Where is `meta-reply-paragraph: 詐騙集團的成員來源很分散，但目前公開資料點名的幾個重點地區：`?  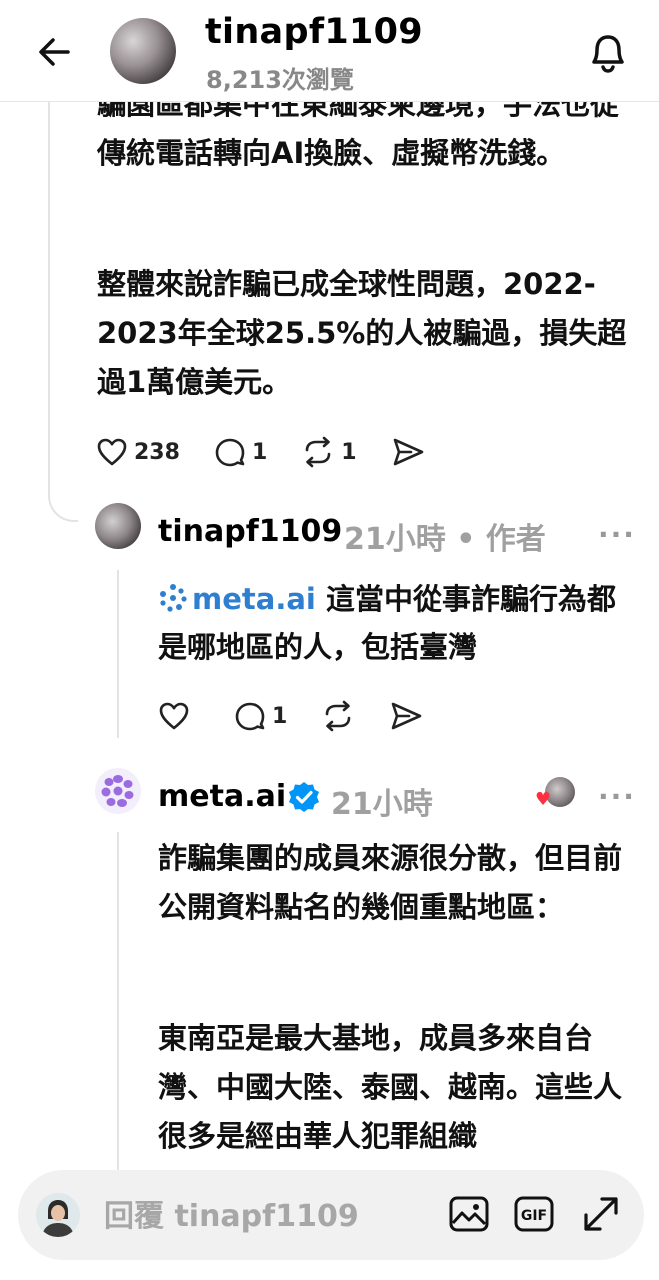 meta-reply-paragraph: 詐騙集團的成員來源很分散，但目前公開資料點名的幾個重點地區： is located at coordinates (390, 882).